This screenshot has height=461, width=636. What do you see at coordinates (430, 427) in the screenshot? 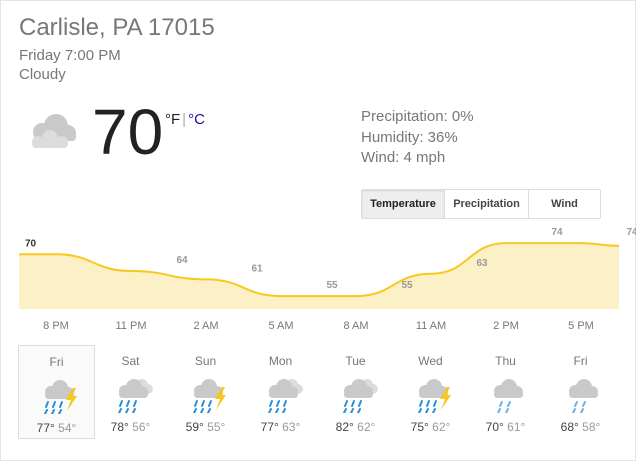
I see `forecast-temps: 75° 62°` at bounding box center [430, 427].